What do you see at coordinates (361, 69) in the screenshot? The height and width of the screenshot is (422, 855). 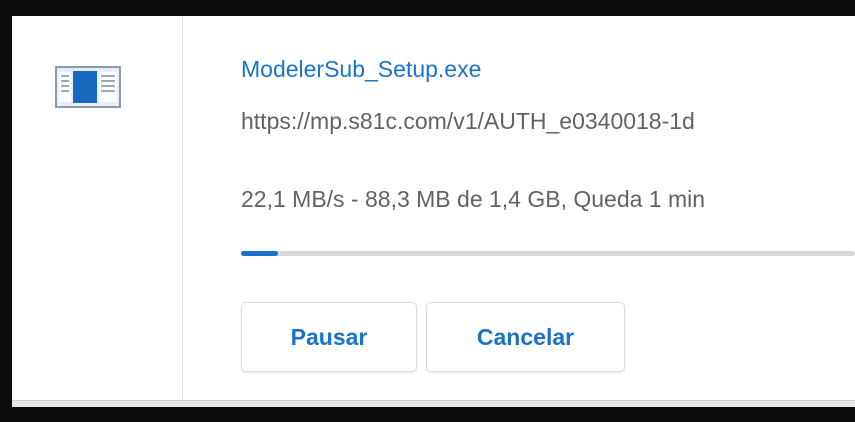 I see `file-name-link: ModelerSub_Setup.exe` at bounding box center [361, 69].